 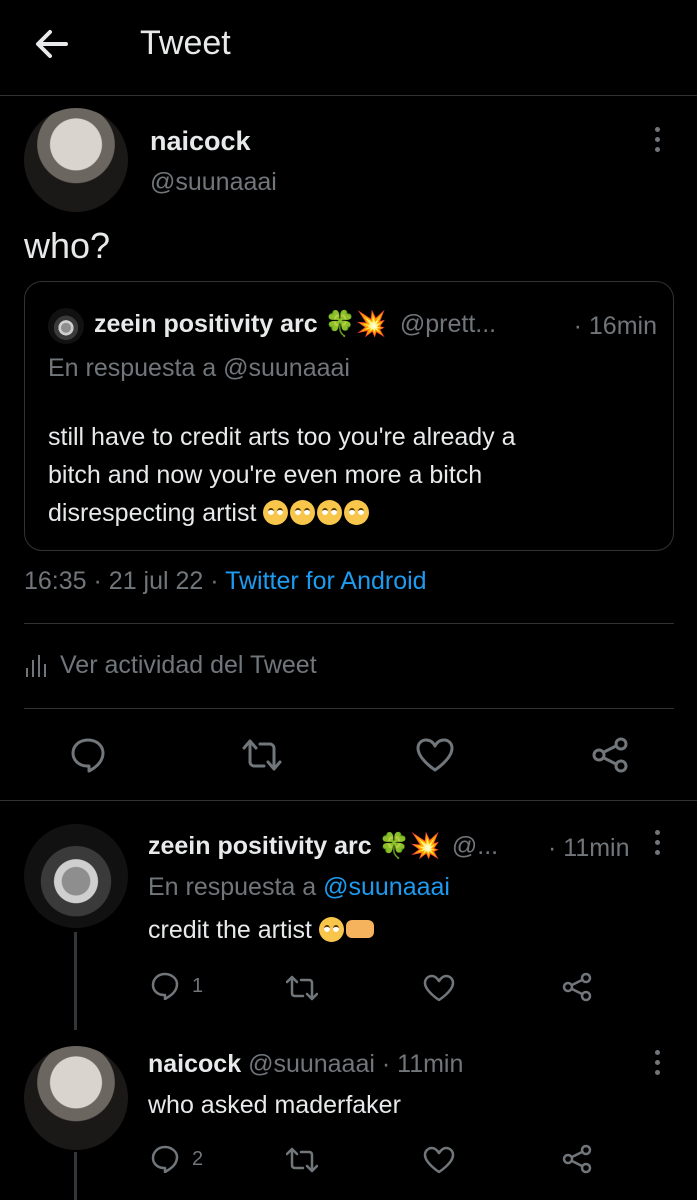 I want to click on page-title: Tweet, so click(x=185, y=43).